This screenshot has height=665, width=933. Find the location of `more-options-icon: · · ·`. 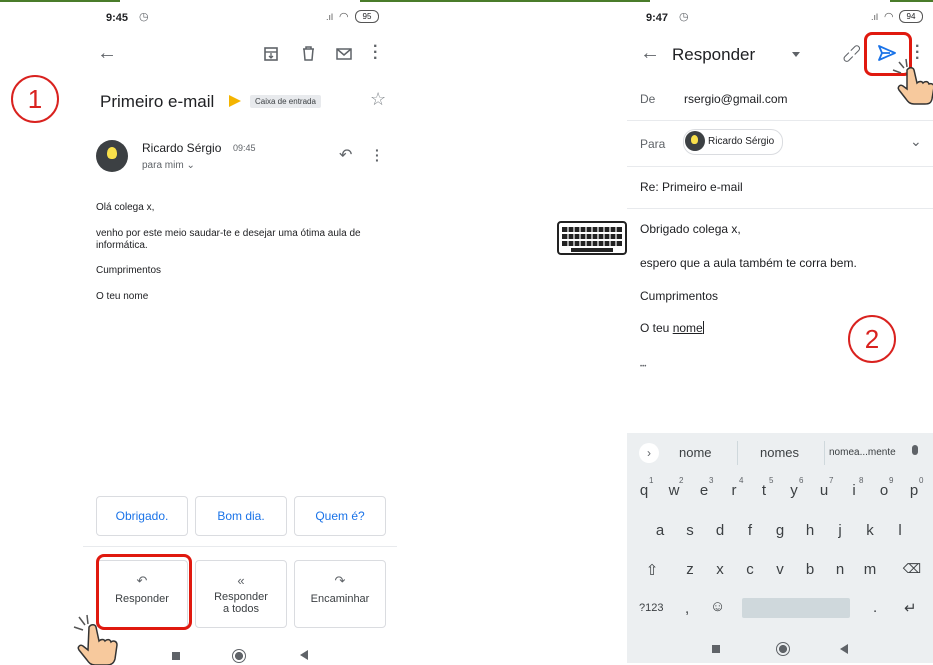

more-options-icon: · · · is located at coordinates (375, 53).